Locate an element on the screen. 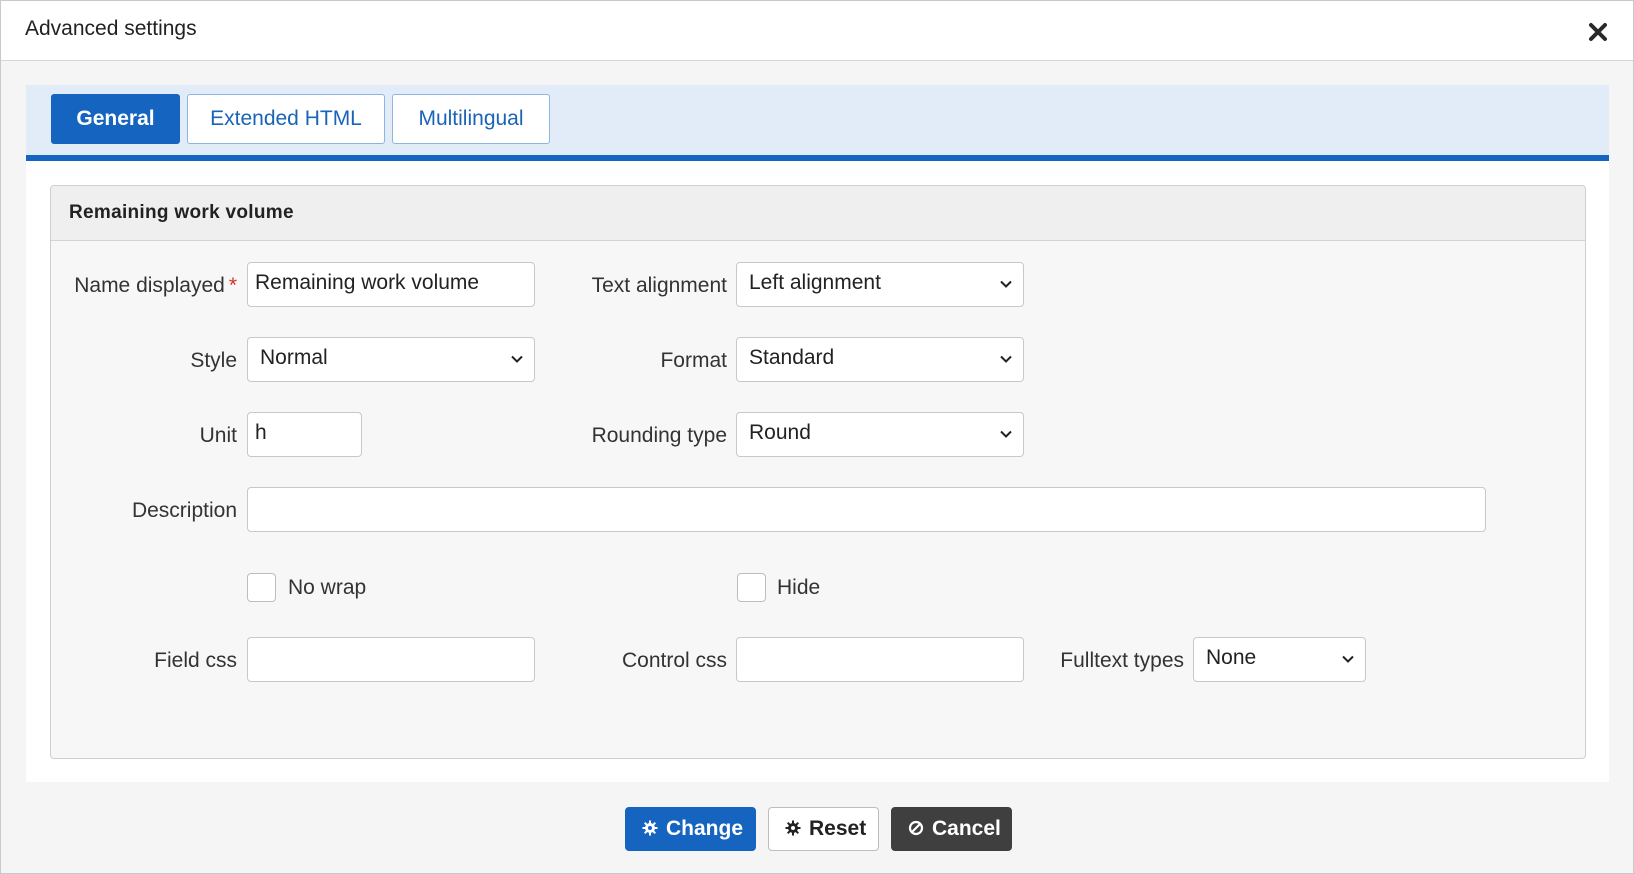  format-value: Standard is located at coordinates (792, 357).